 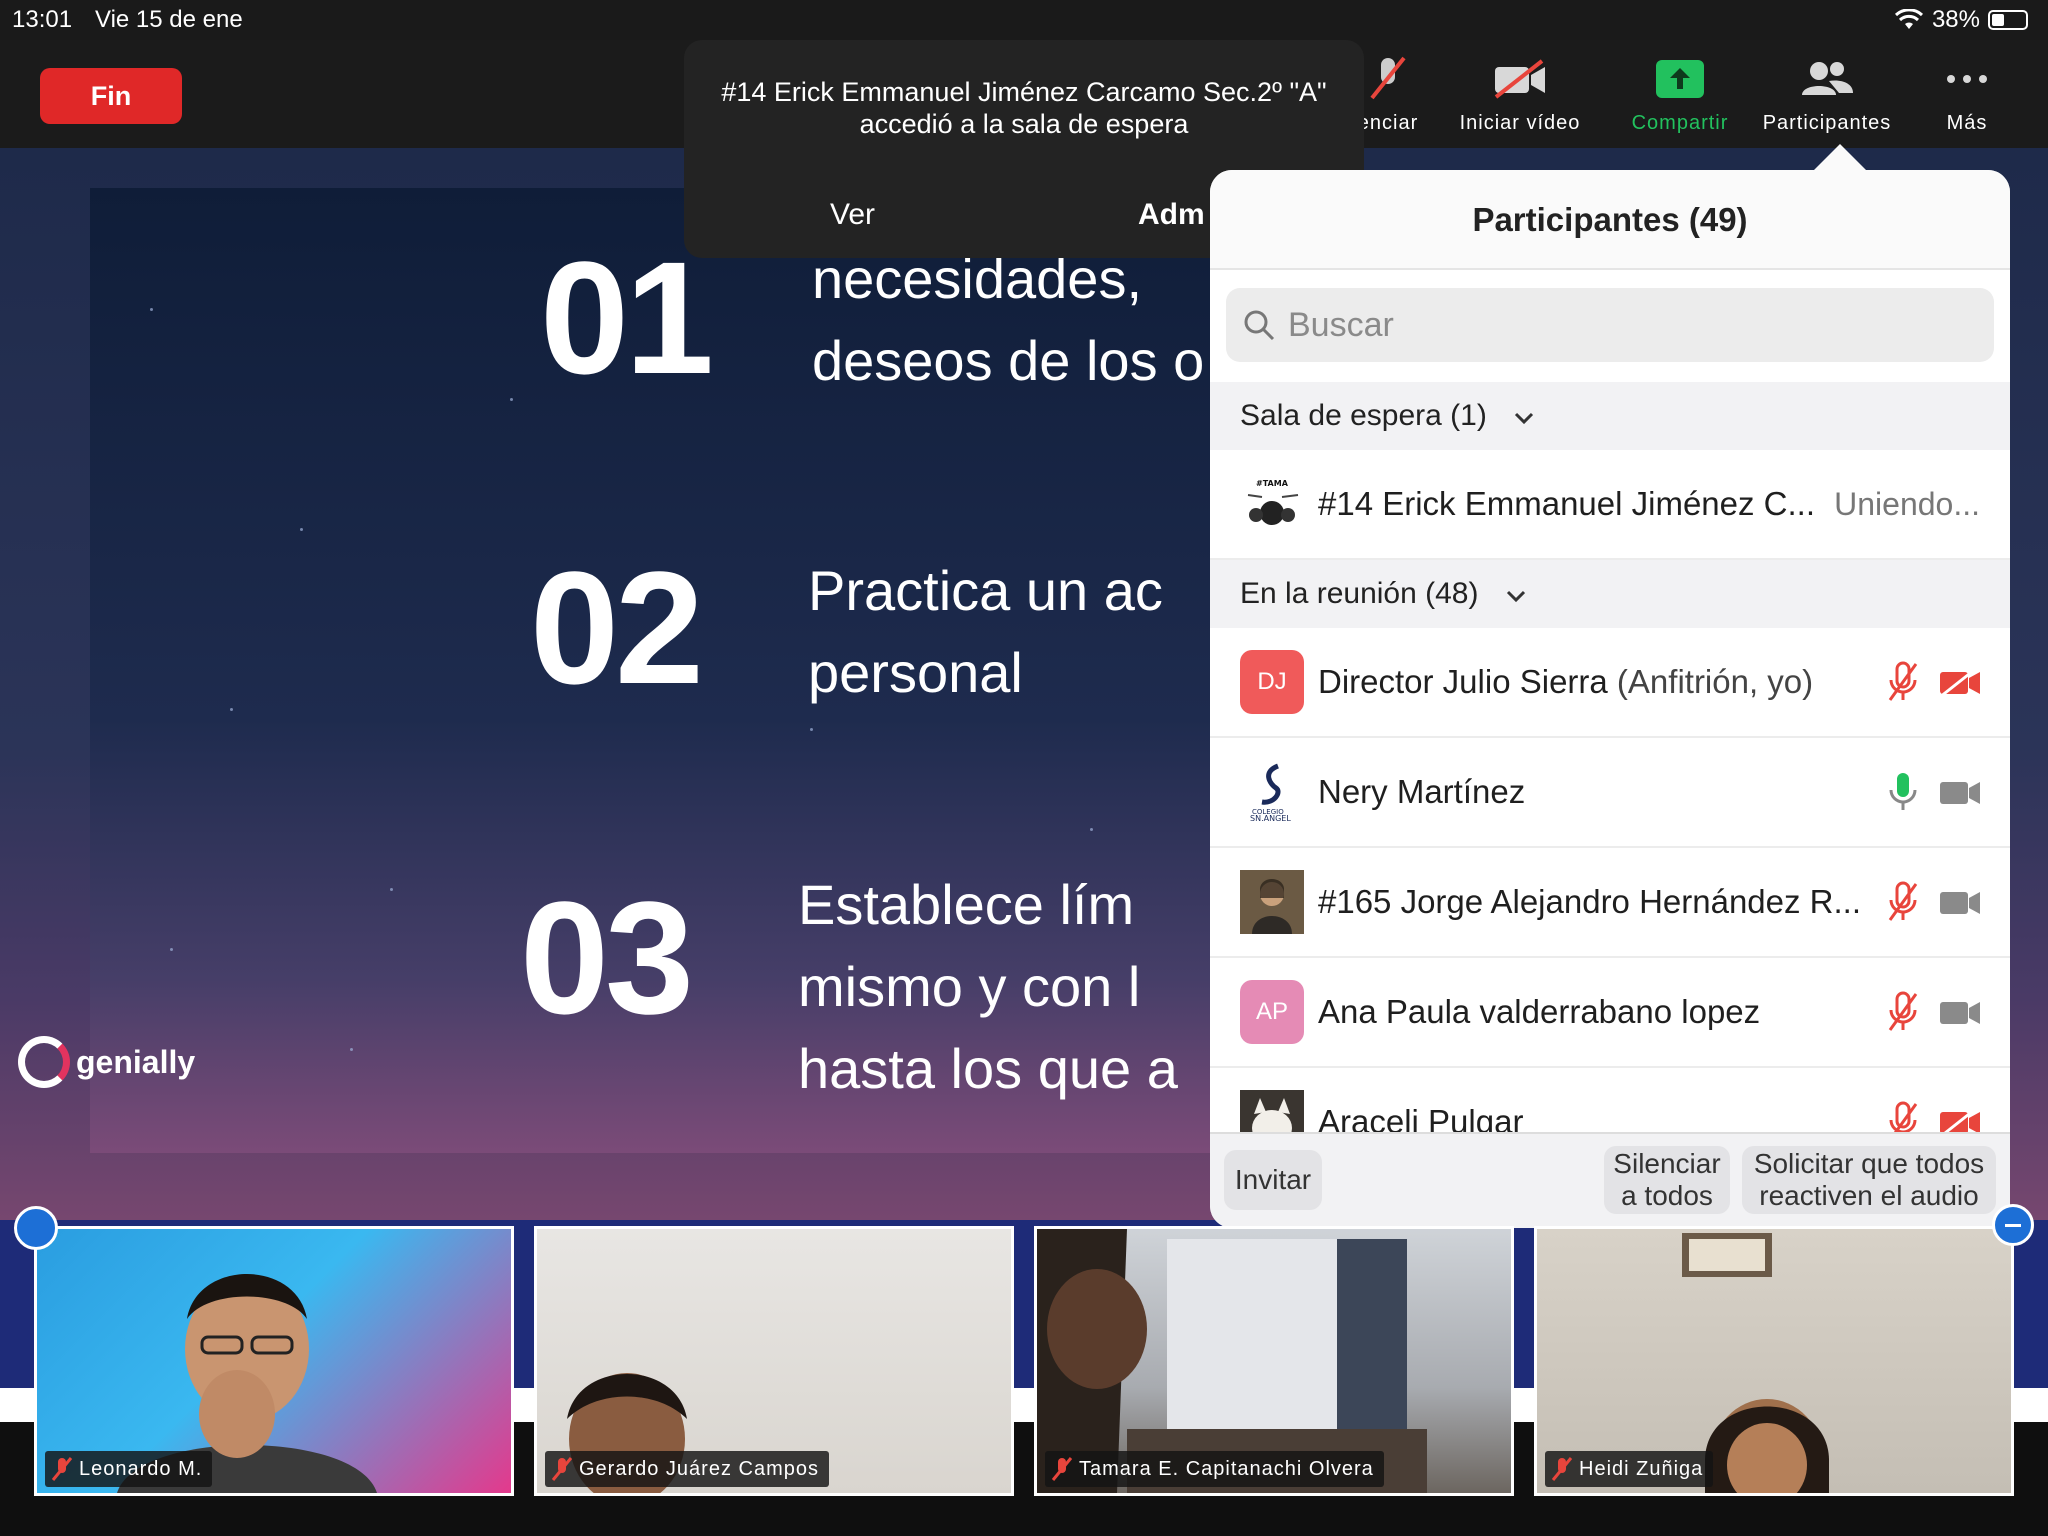 I want to click on panel-pointer, so click(x=1840, y=158).